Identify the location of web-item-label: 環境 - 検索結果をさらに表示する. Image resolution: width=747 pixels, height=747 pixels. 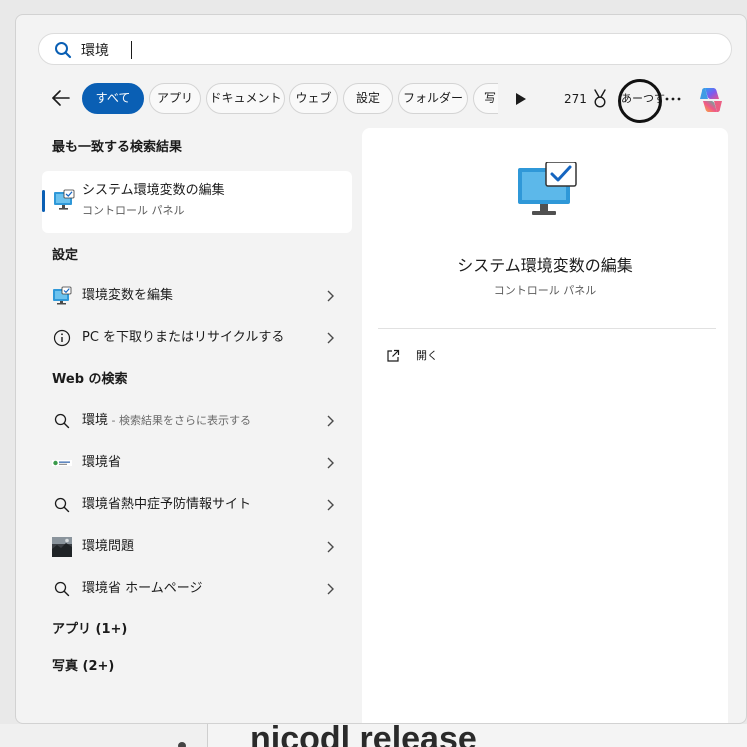
(166, 420).